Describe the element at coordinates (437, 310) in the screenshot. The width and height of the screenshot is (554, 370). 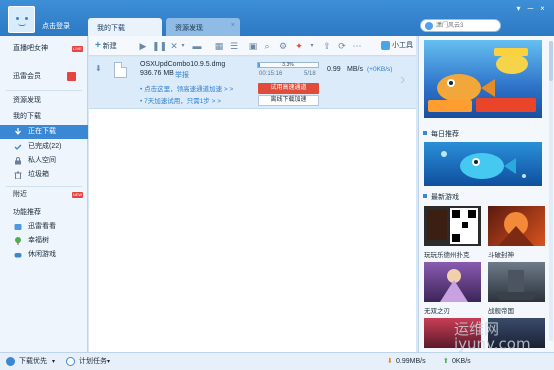
I see `game-label: 无双之刃` at that location.